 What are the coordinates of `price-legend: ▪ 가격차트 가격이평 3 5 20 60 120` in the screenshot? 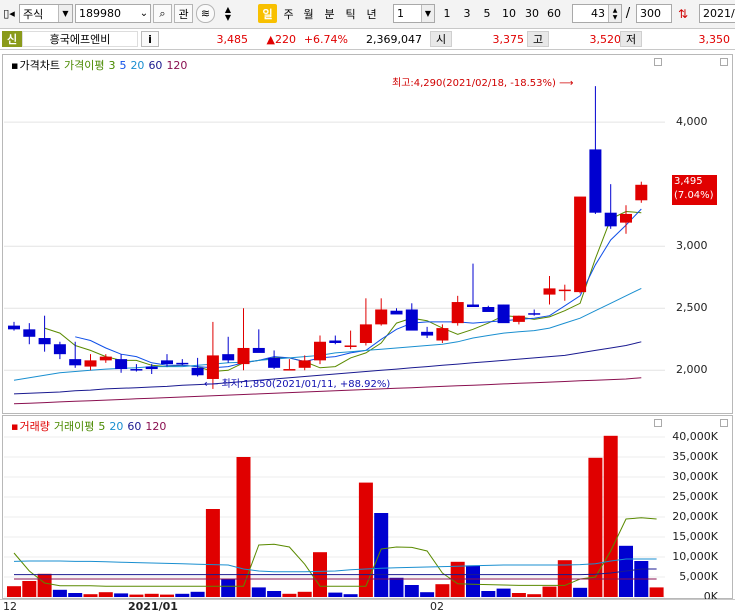 It's located at (101, 65).